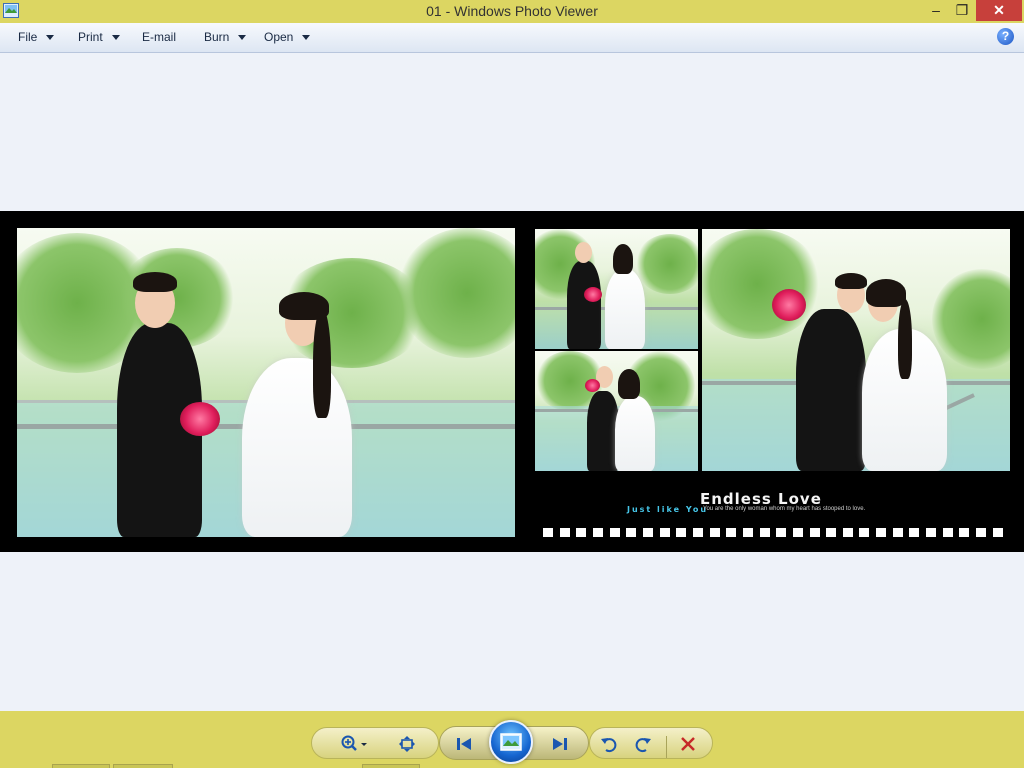 The width and height of the screenshot is (1024, 768). I want to click on menu-bar: File Print E-mail Burn Open ?, so click(512, 38).